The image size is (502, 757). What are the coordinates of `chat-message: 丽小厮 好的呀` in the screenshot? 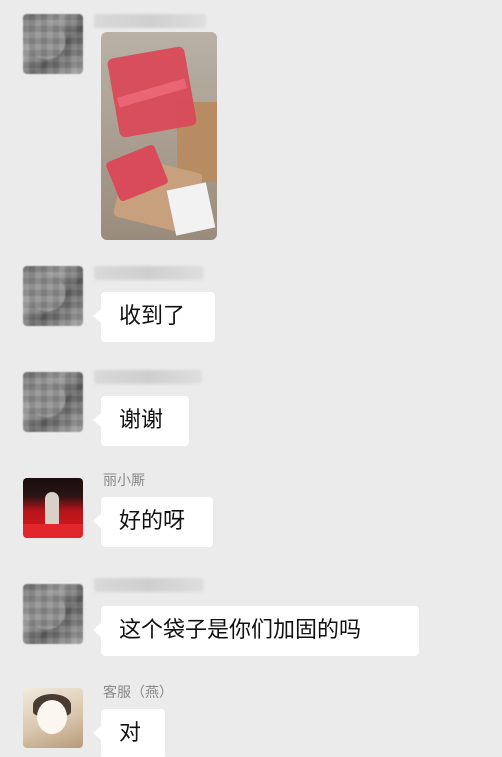 It's located at (251, 525).